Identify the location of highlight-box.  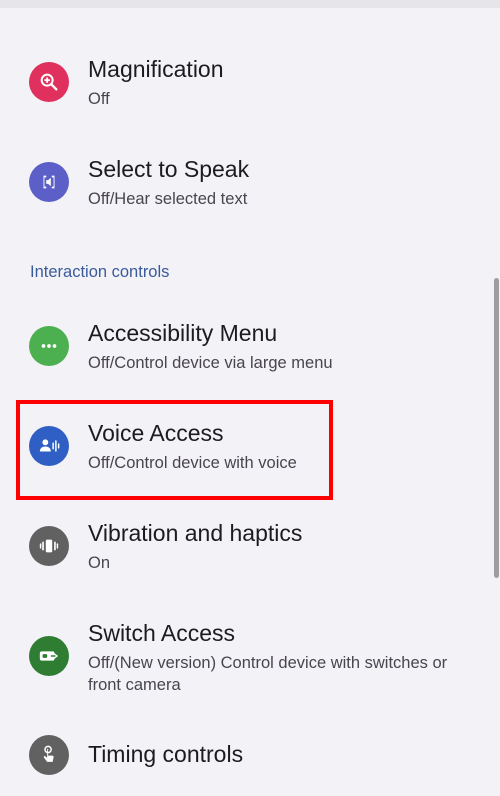
(174, 450).